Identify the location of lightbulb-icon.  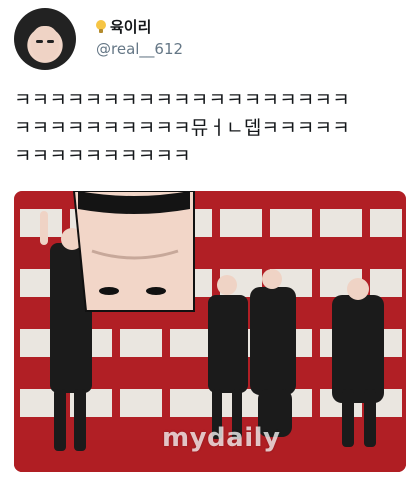
(101, 26).